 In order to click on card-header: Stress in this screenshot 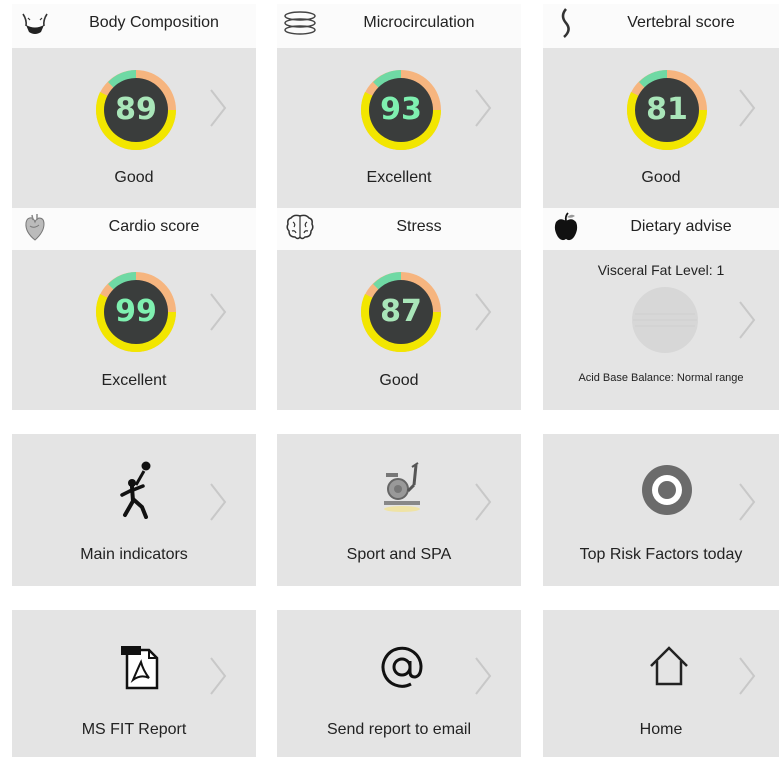, I will do `click(399, 229)`.